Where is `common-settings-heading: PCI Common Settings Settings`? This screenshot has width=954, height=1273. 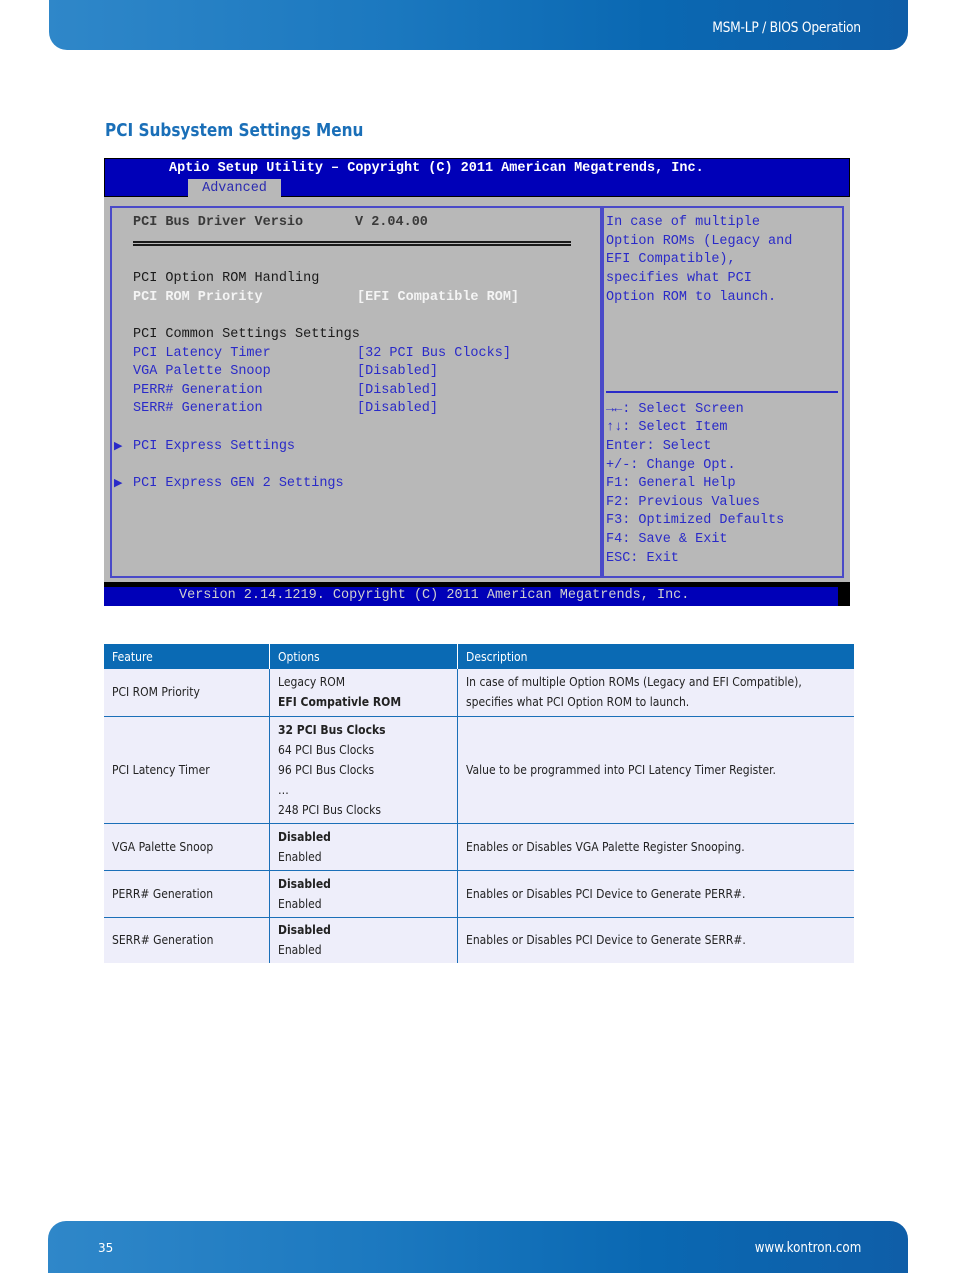
common-settings-heading: PCI Common Settings Settings is located at coordinates (246, 334).